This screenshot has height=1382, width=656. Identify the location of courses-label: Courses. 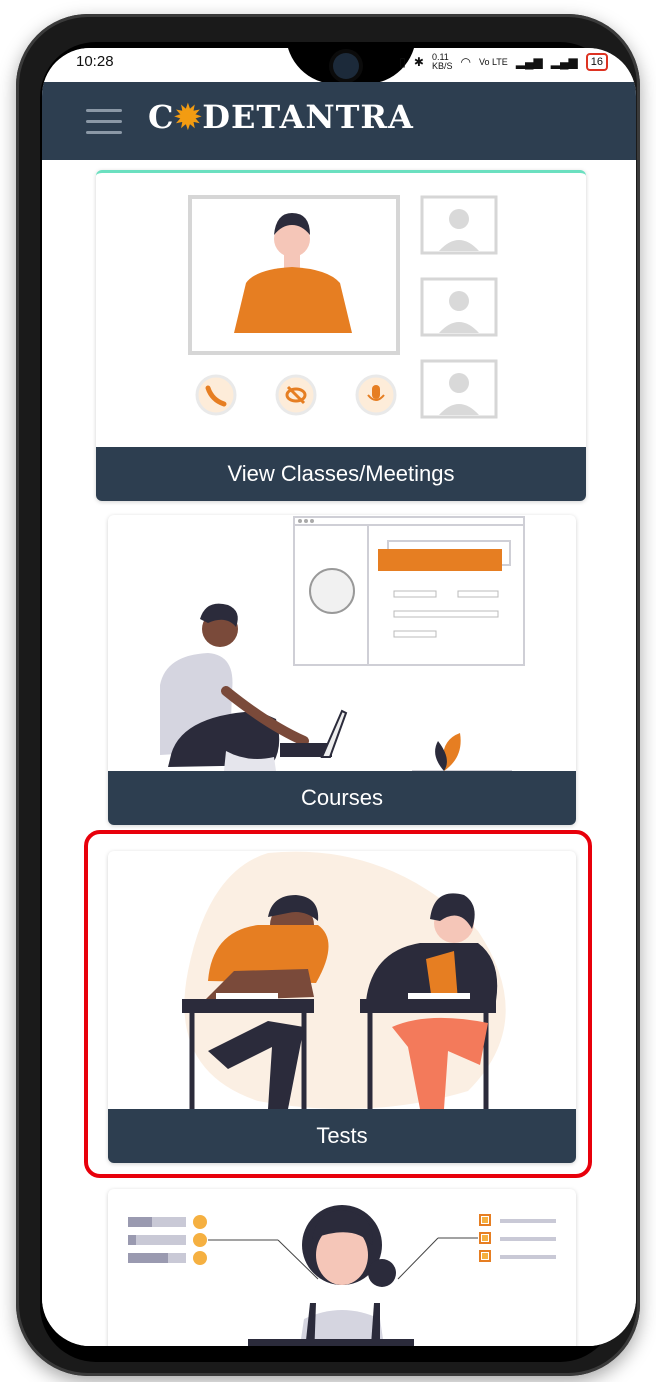
(342, 798).